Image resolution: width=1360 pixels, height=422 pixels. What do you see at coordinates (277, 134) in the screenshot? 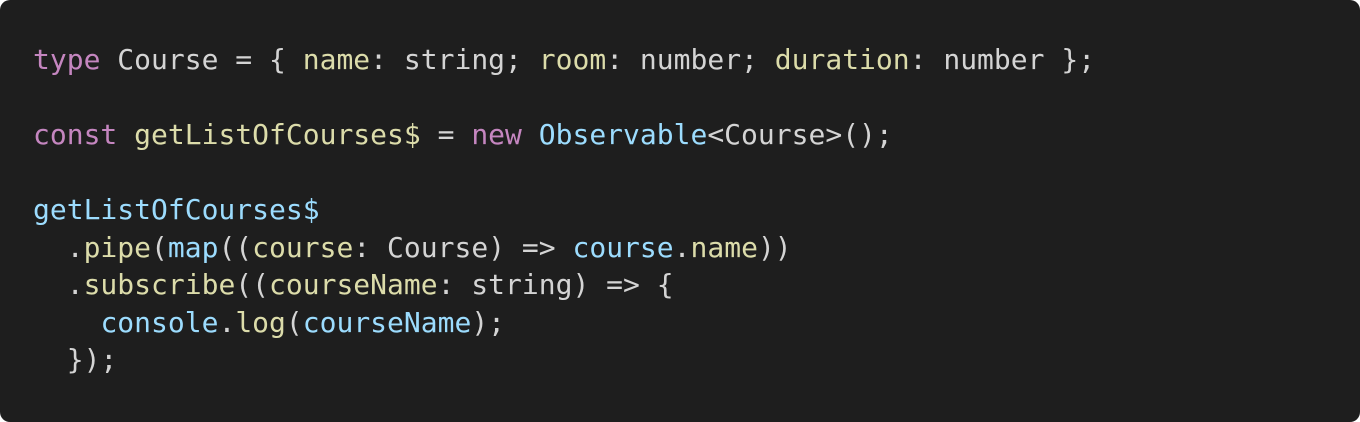
I see `code-token-func: getListOfCourses$` at bounding box center [277, 134].